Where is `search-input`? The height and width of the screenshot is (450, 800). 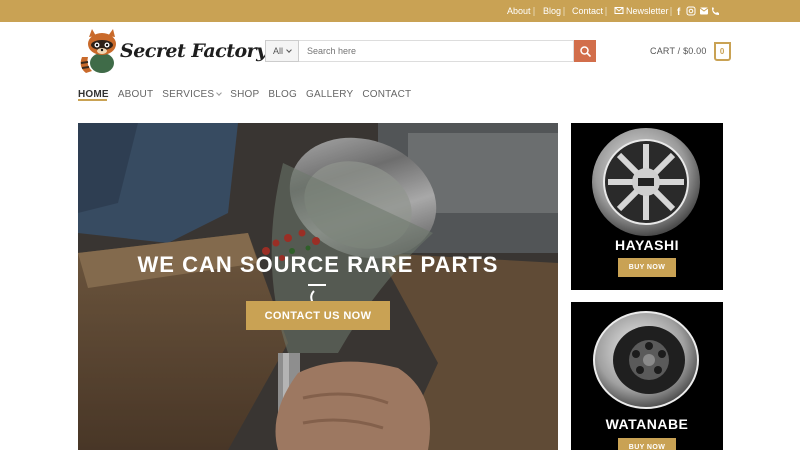
search-input is located at coordinates (436, 51).